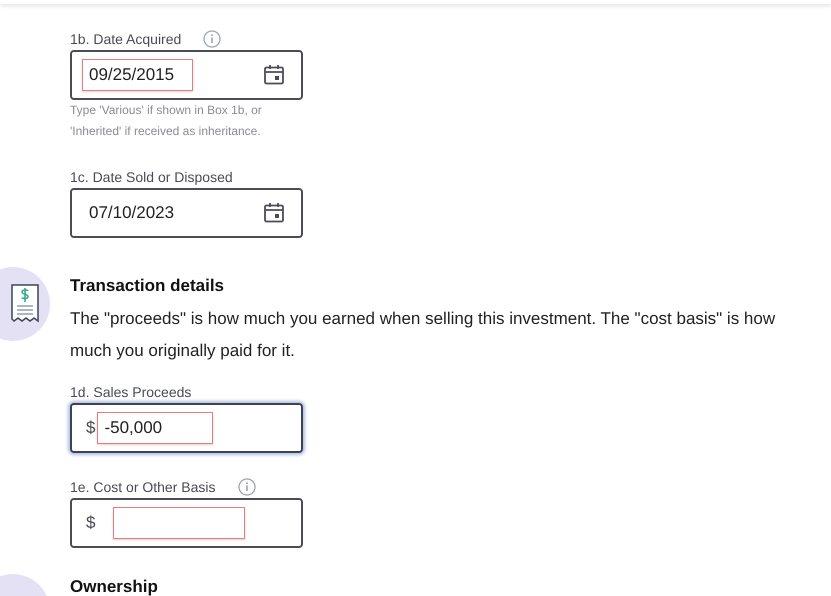 Image resolution: width=831 pixels, height=596 pixels. I want to click on field-label: 1c. Date Sold or Disposed, so click(151, 177).